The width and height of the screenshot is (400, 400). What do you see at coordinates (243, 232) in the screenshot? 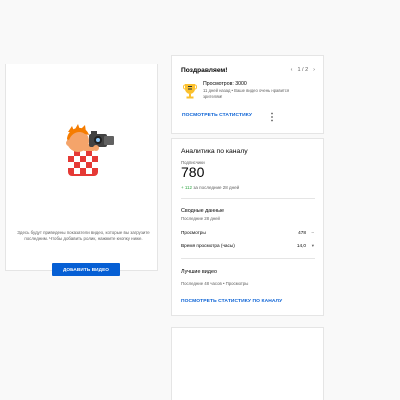
I see `summary-row-views: Просмотры 478` at bounding box center [243, 232].